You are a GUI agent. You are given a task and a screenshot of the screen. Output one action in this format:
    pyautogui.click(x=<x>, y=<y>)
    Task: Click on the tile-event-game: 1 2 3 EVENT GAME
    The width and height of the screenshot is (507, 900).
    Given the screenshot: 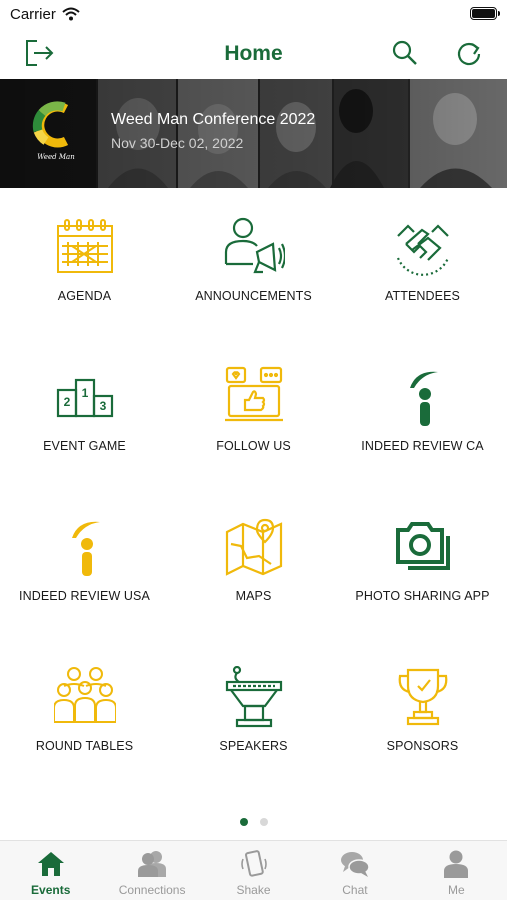 What is the action you would take?
    pyautogui.click(x=84, y=413)
    